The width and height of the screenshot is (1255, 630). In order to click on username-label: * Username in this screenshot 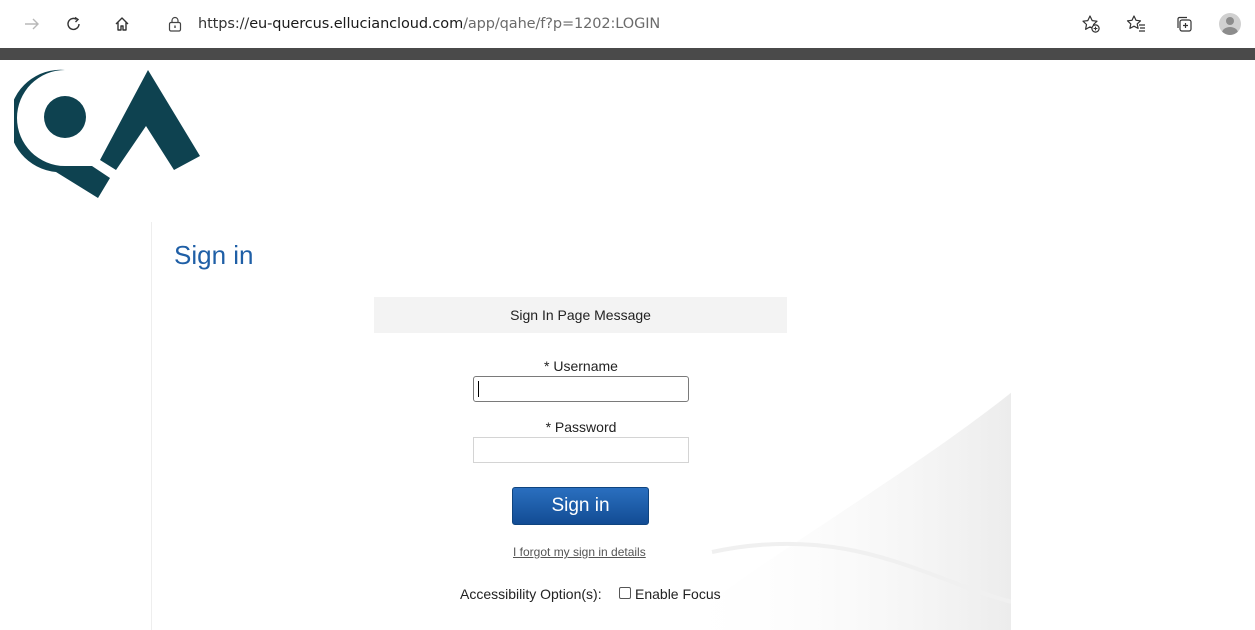, I will do `click(581, 366)`.